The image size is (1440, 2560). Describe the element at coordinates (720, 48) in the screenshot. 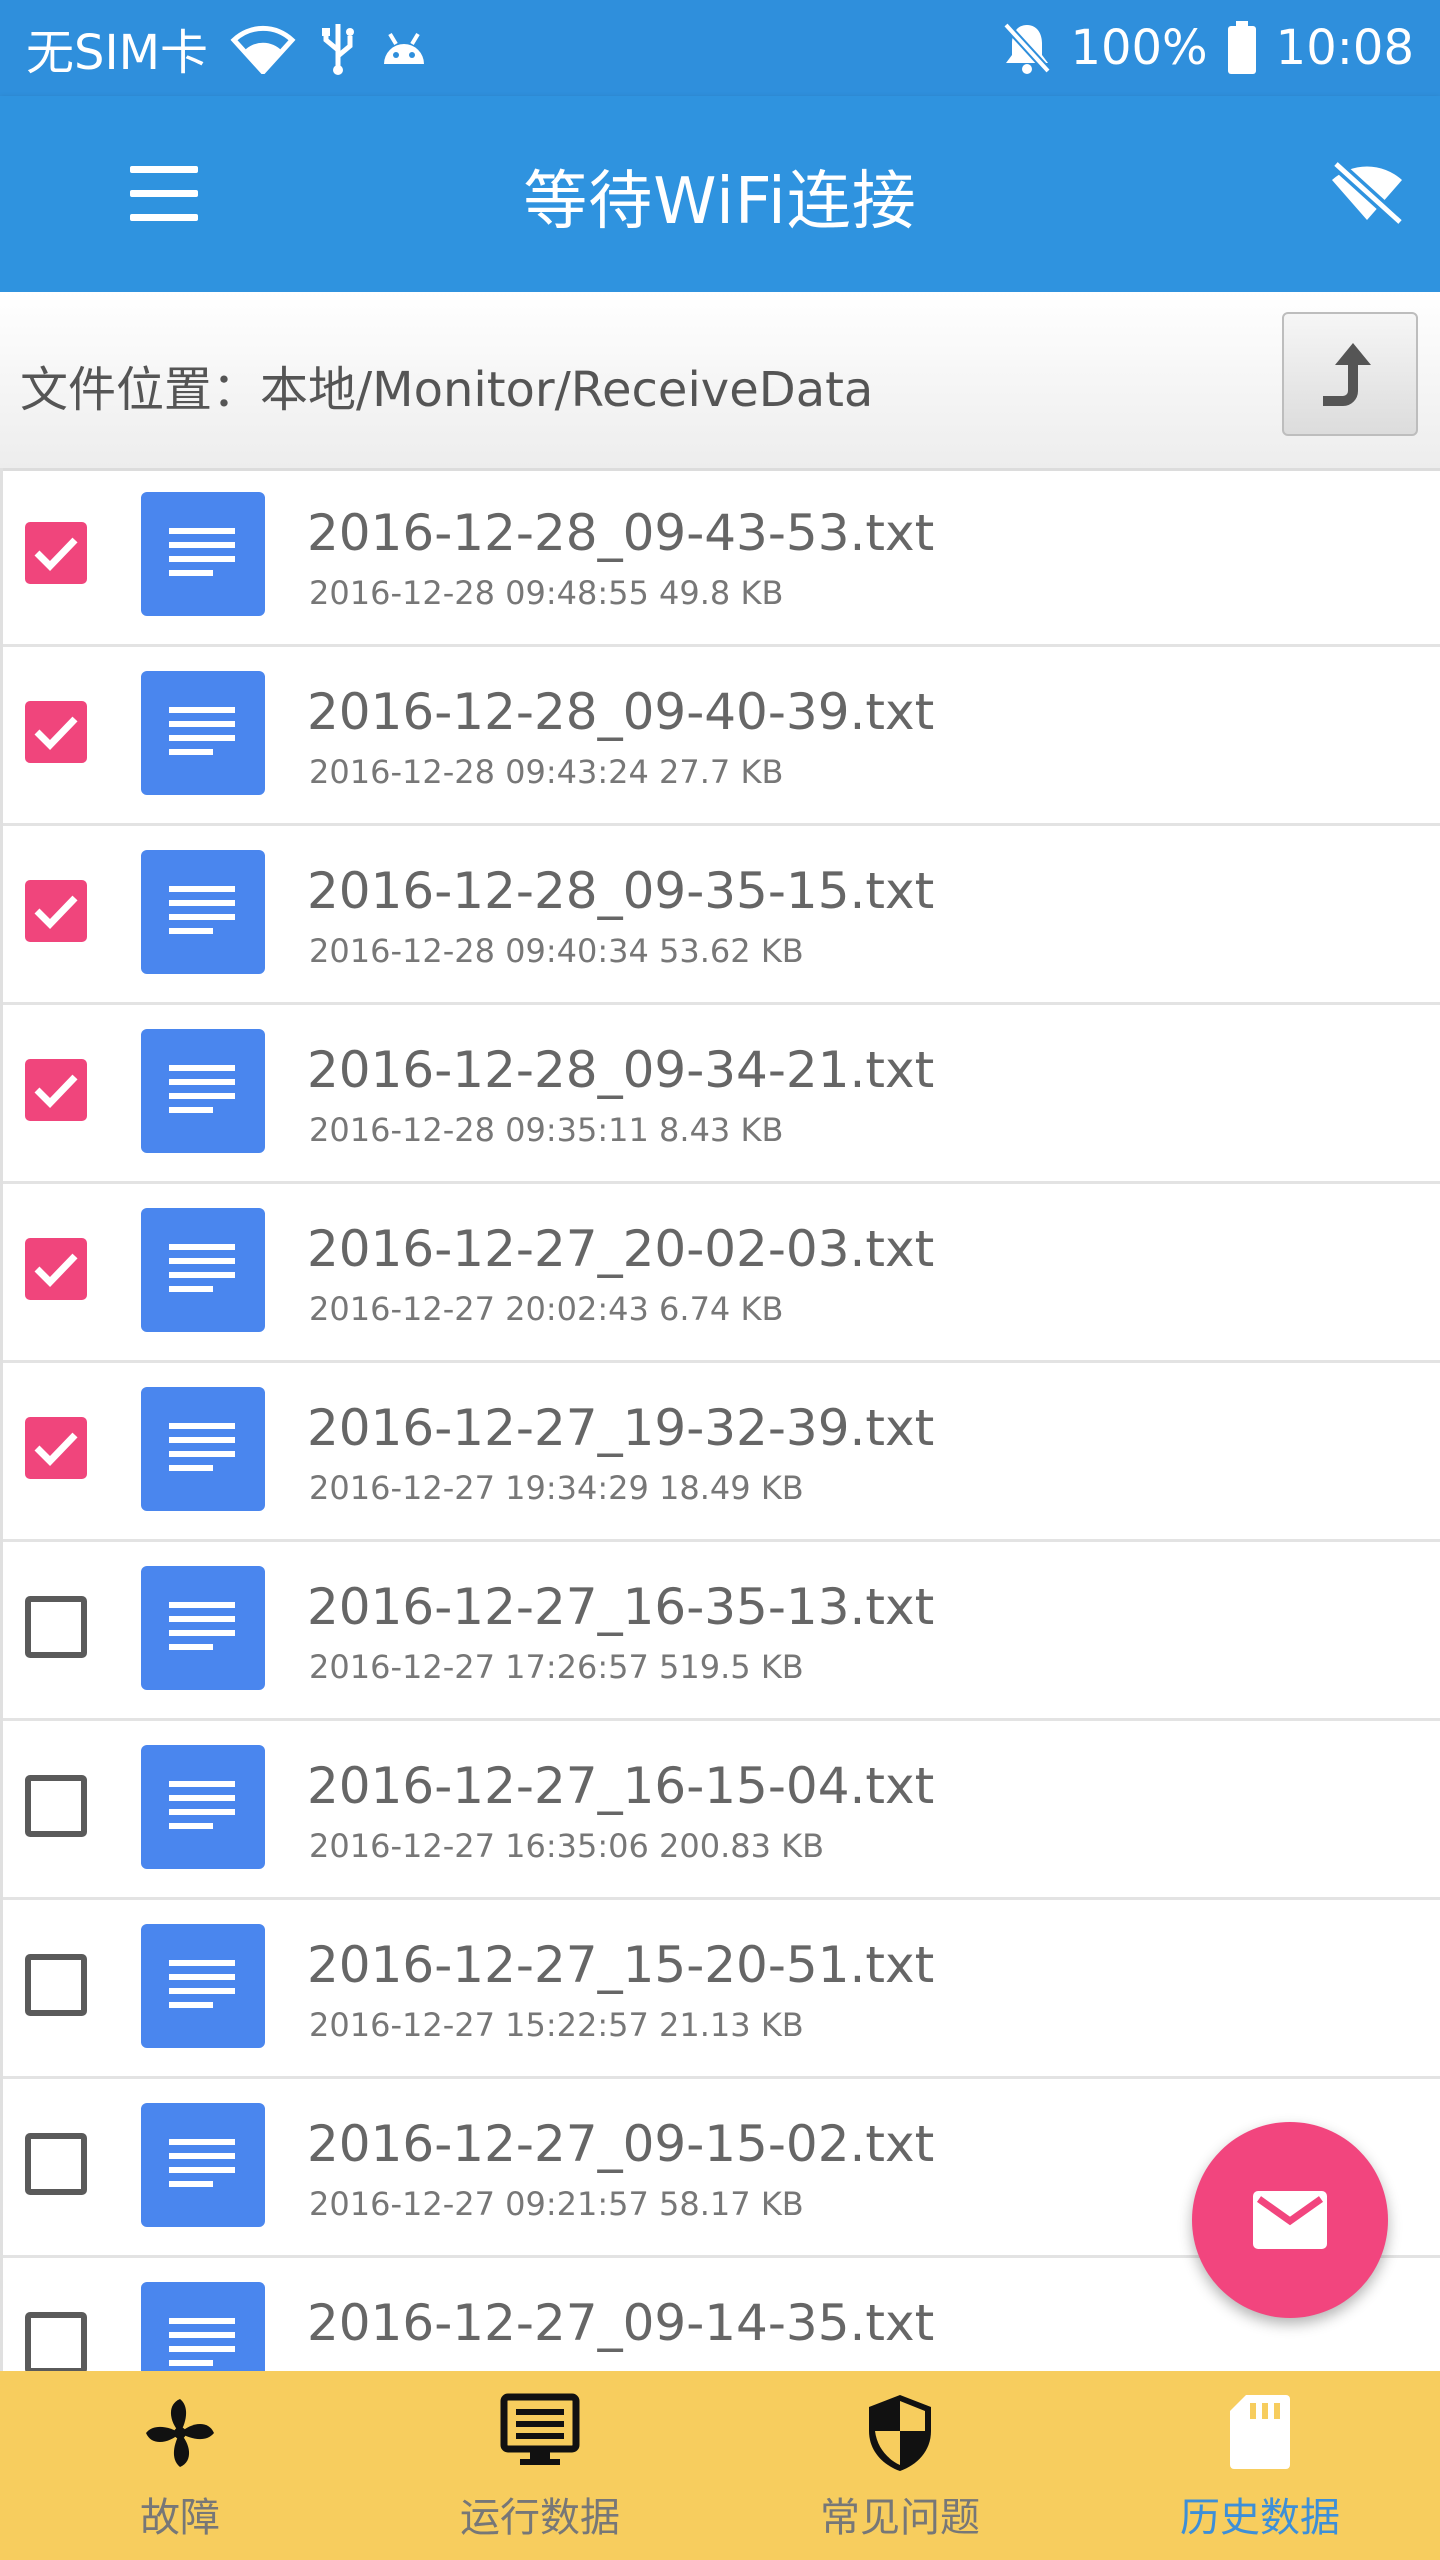

I see `status-bar: 无SIM卡 100% 10:08` at that location.